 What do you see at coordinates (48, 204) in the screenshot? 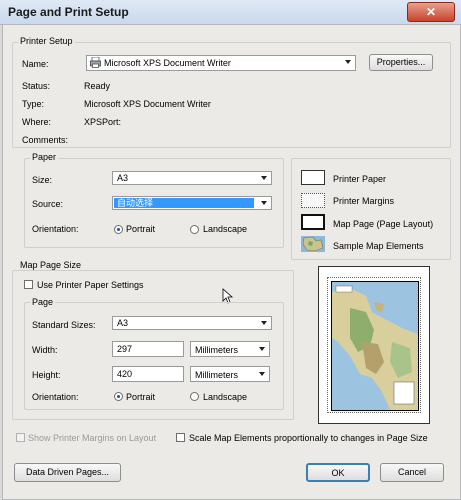
I see `paper-source-label: Source:` at bounding box center [48, 204].